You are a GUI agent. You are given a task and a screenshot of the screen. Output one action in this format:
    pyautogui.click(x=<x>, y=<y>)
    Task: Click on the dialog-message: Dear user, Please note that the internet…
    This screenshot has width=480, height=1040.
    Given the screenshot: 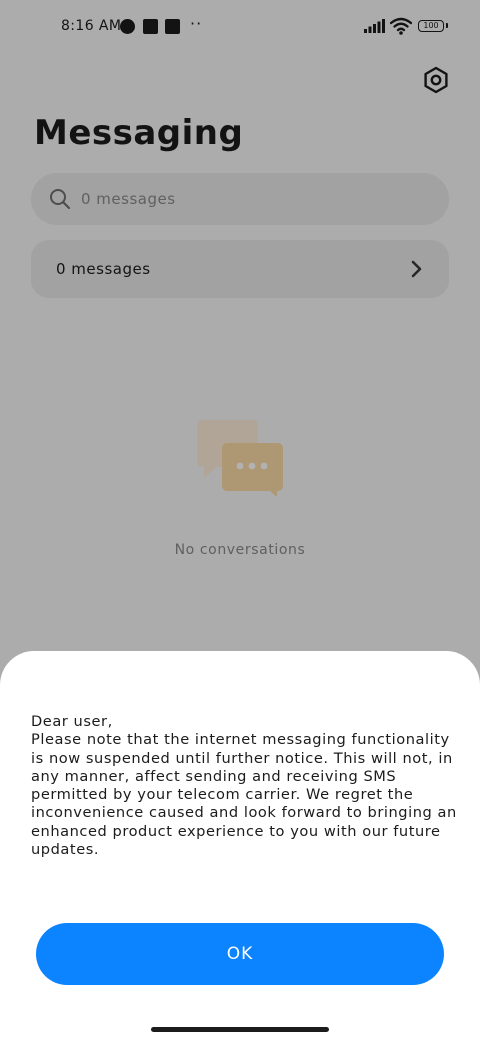 What is the action you would take?
    pyautogui.click(x=244, y=786)
    